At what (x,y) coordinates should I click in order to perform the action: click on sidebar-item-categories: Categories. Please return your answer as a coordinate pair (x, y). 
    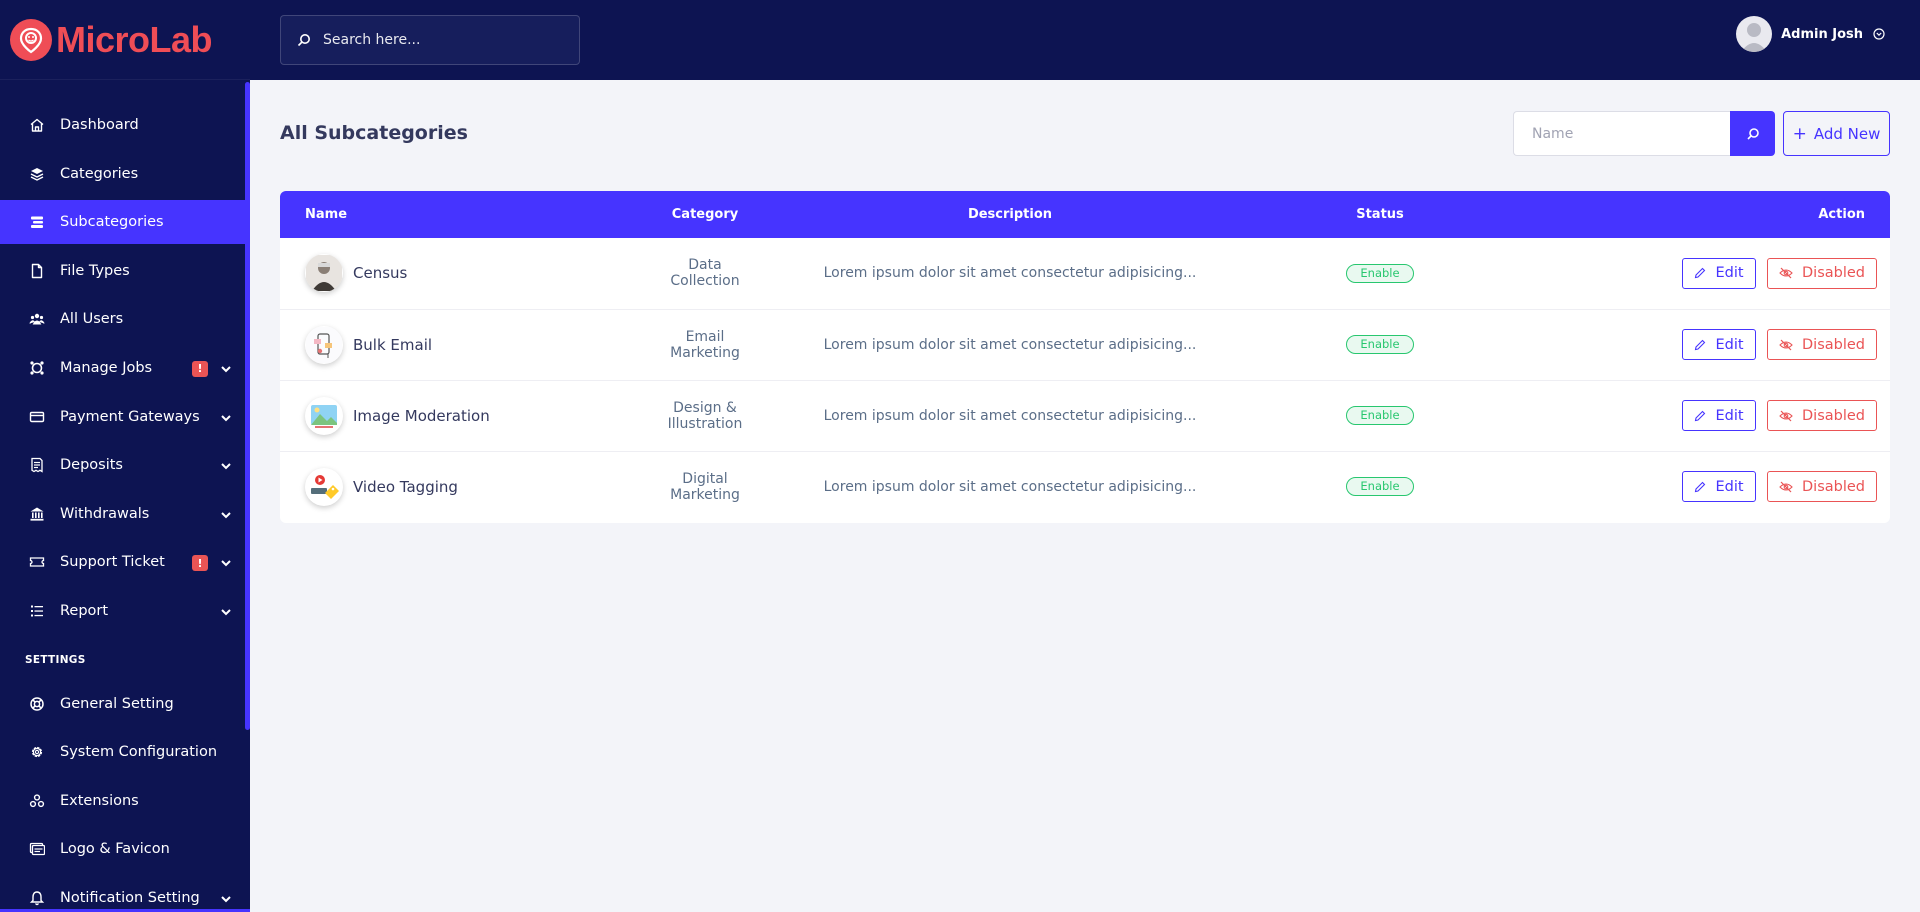
    Looking at the image, I should click on (125, 174).